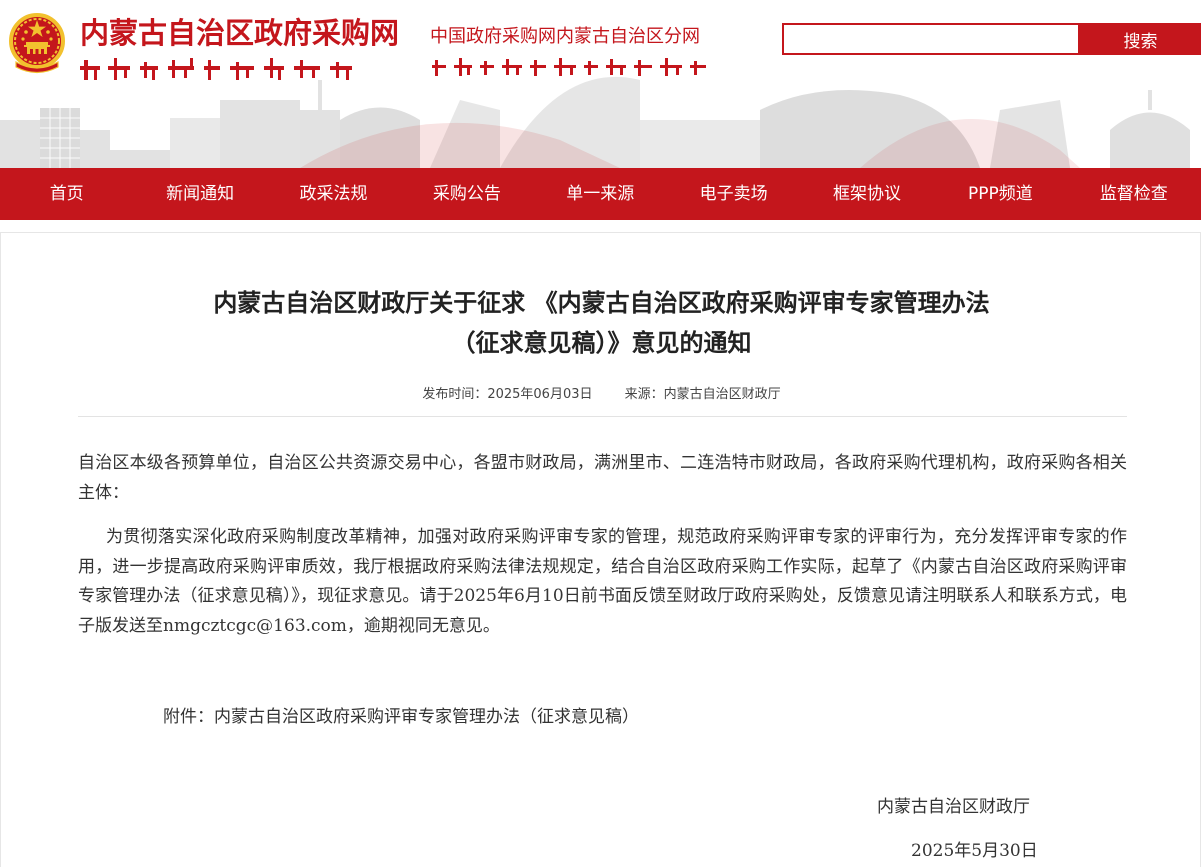 Image resolution: width=1201 pixels, height=867 pixels. Describe the element at coordinates (565, 36) in the screenshot. I see `site-subtitle: 中国政府采购网内蒙古自治区分网` at that location.